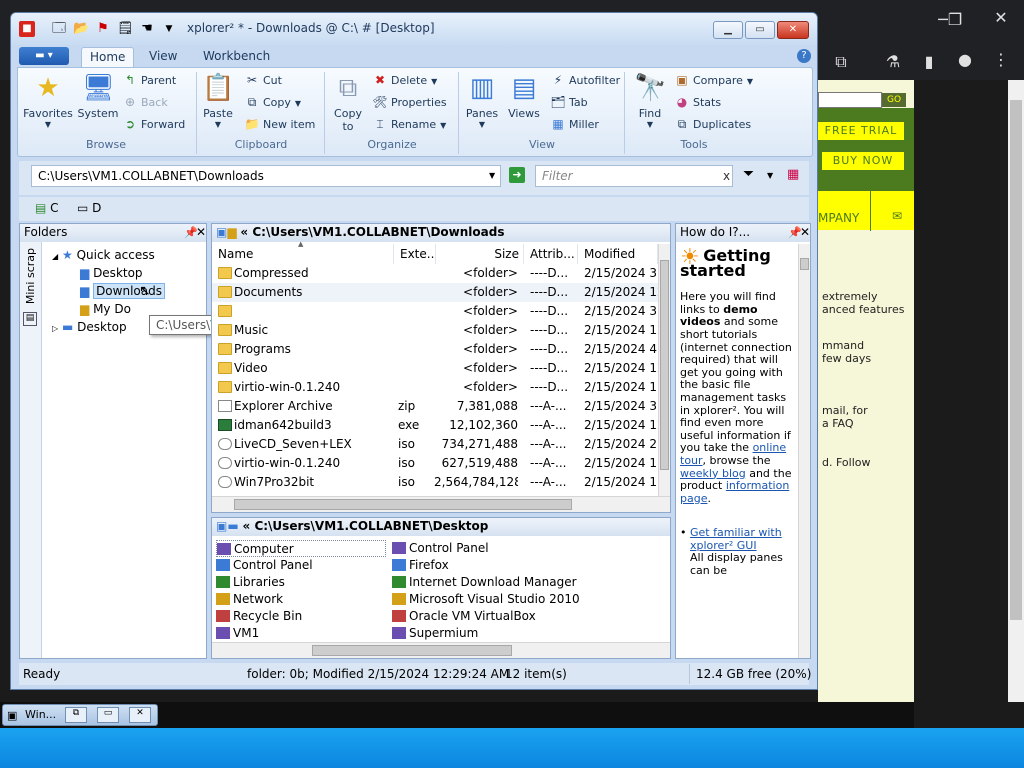 The width and height of the screenshot is (1024, 768). What do you see at coordinates (236, 57) in the screenshot?
I see `tab-workbench: Workbench` at bounding box center [236, 57].